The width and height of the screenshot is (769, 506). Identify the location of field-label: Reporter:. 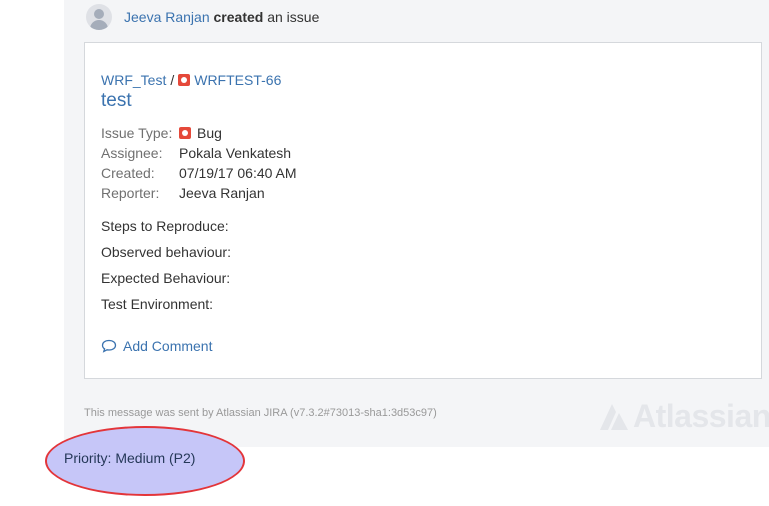
(130, 193).